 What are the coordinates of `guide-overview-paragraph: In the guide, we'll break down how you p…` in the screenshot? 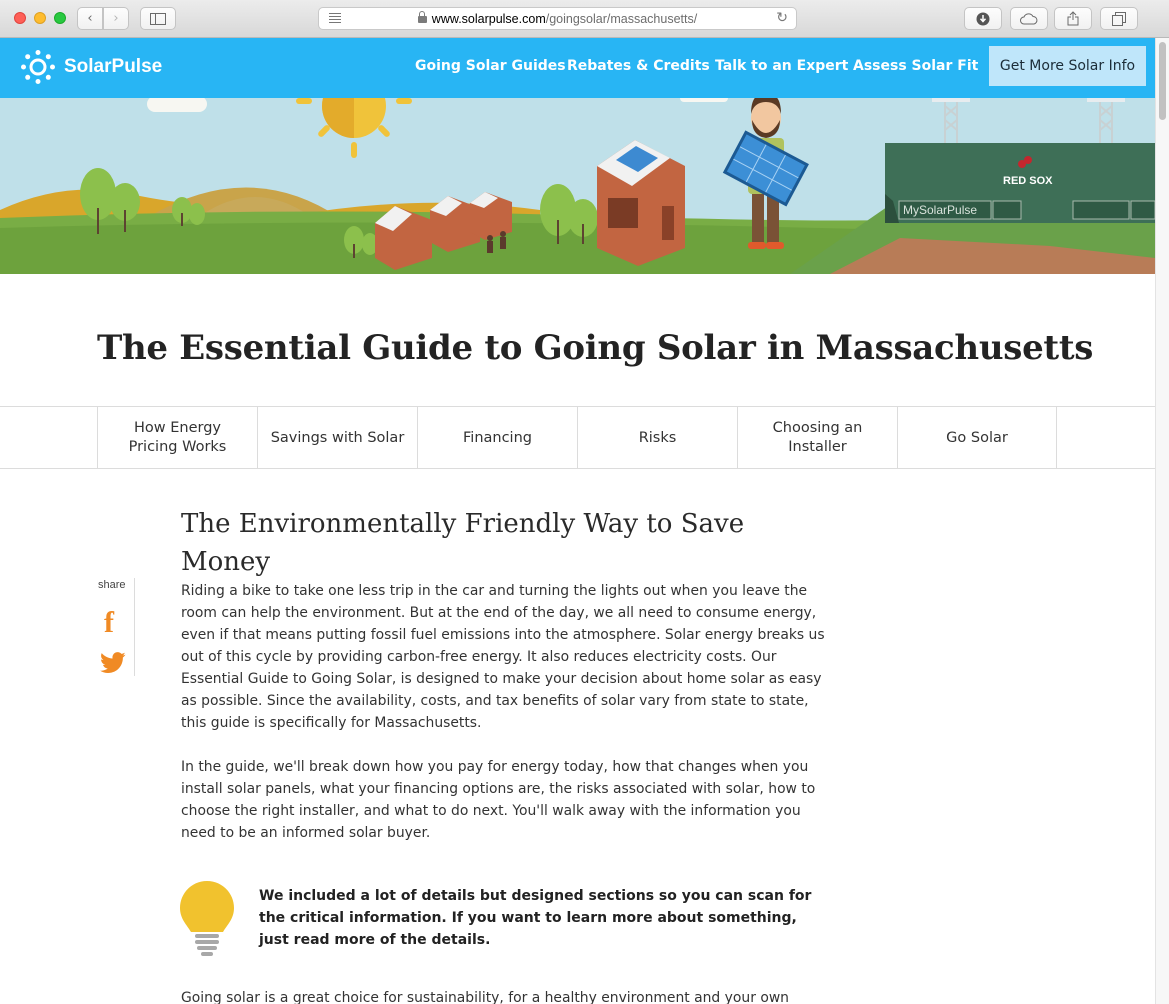 It's located at (498, 800).